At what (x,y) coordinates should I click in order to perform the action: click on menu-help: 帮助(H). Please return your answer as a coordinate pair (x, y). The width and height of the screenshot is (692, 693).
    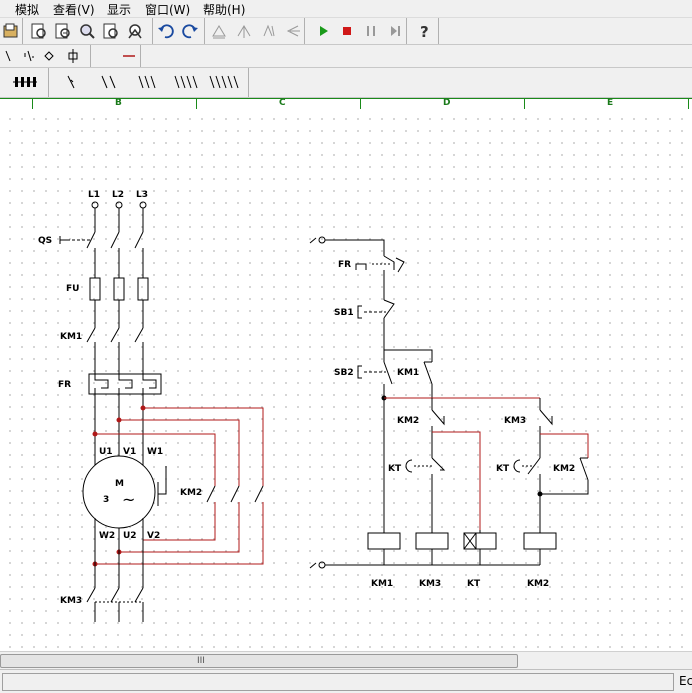
    Looking at the image, I should click on (224, 9).